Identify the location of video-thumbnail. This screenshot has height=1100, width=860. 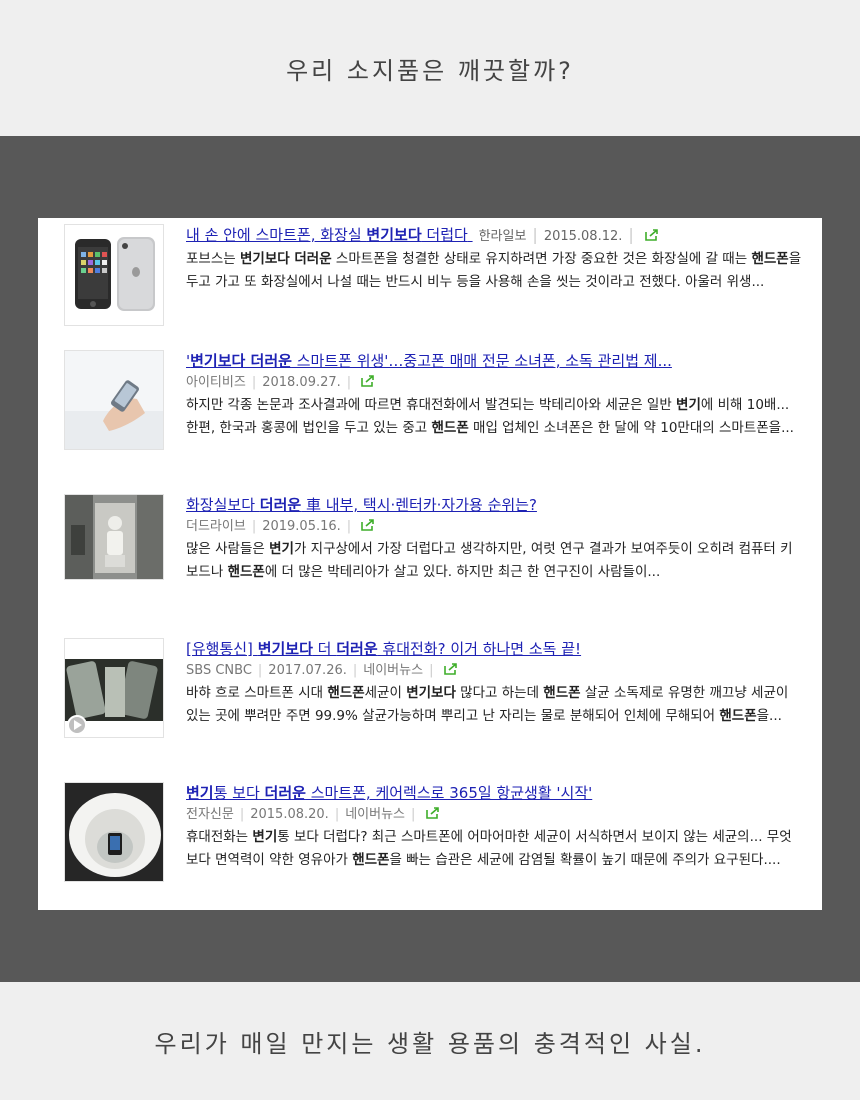
(114, 688).